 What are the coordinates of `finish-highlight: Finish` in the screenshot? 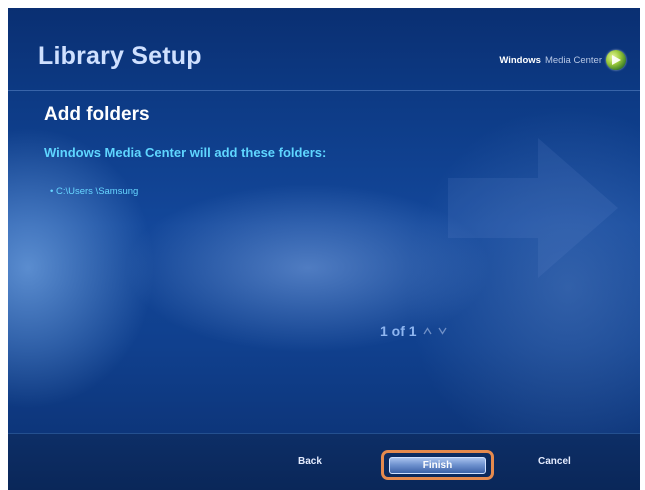 It's located at (437, 465).